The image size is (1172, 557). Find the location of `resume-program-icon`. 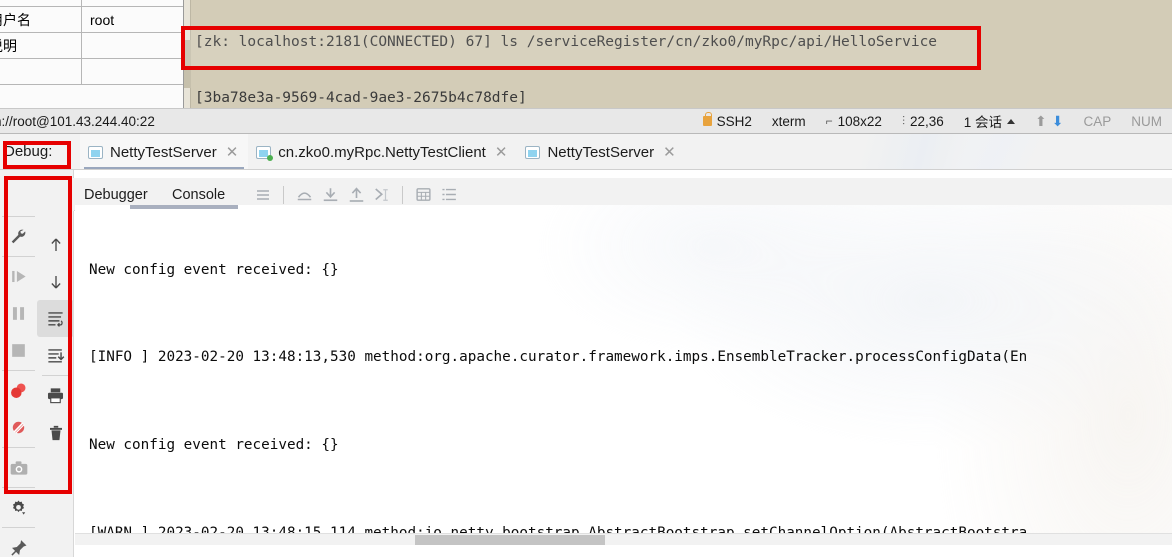

resume-program-icon is located at coordinates (19, 276).